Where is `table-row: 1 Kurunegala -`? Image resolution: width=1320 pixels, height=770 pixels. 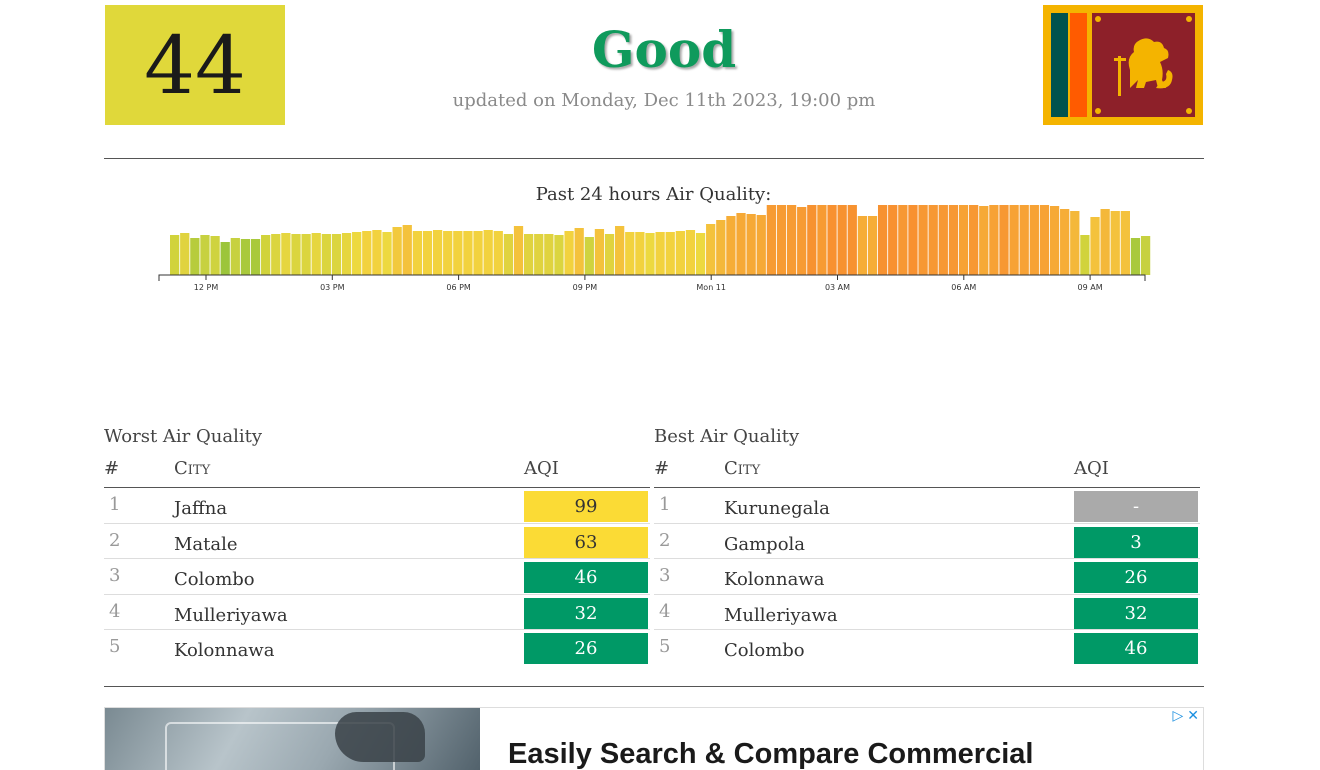 table-row: 1 Kurunegala - is located at coordinates (927, 506).